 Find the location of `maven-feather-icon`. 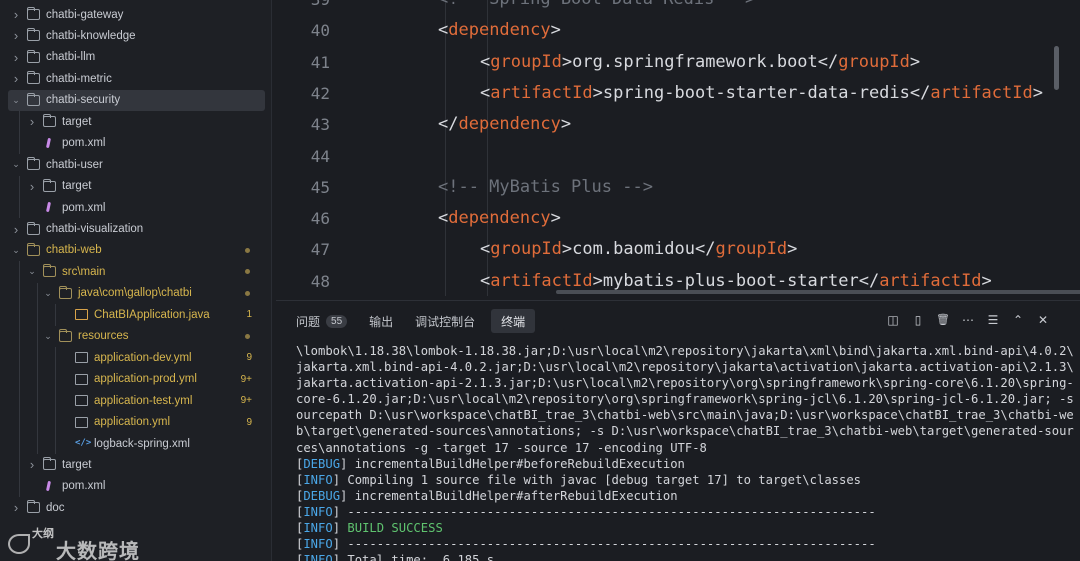

maven-feather-icon is located at coordinates (49, 207).